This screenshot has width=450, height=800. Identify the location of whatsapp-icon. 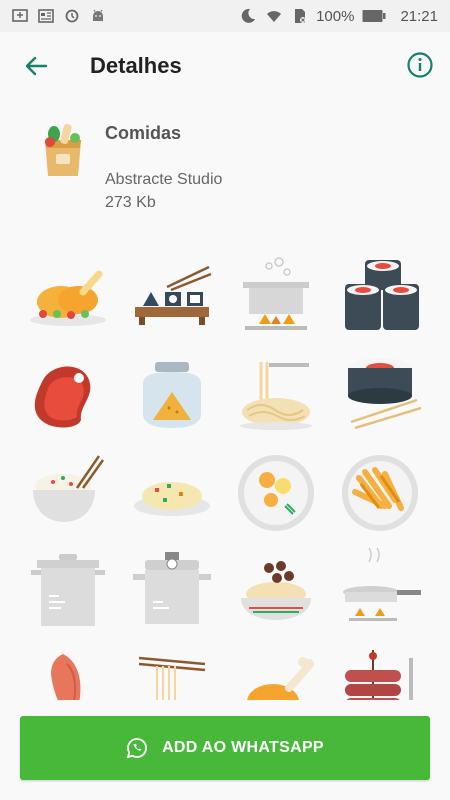
(137, 748).